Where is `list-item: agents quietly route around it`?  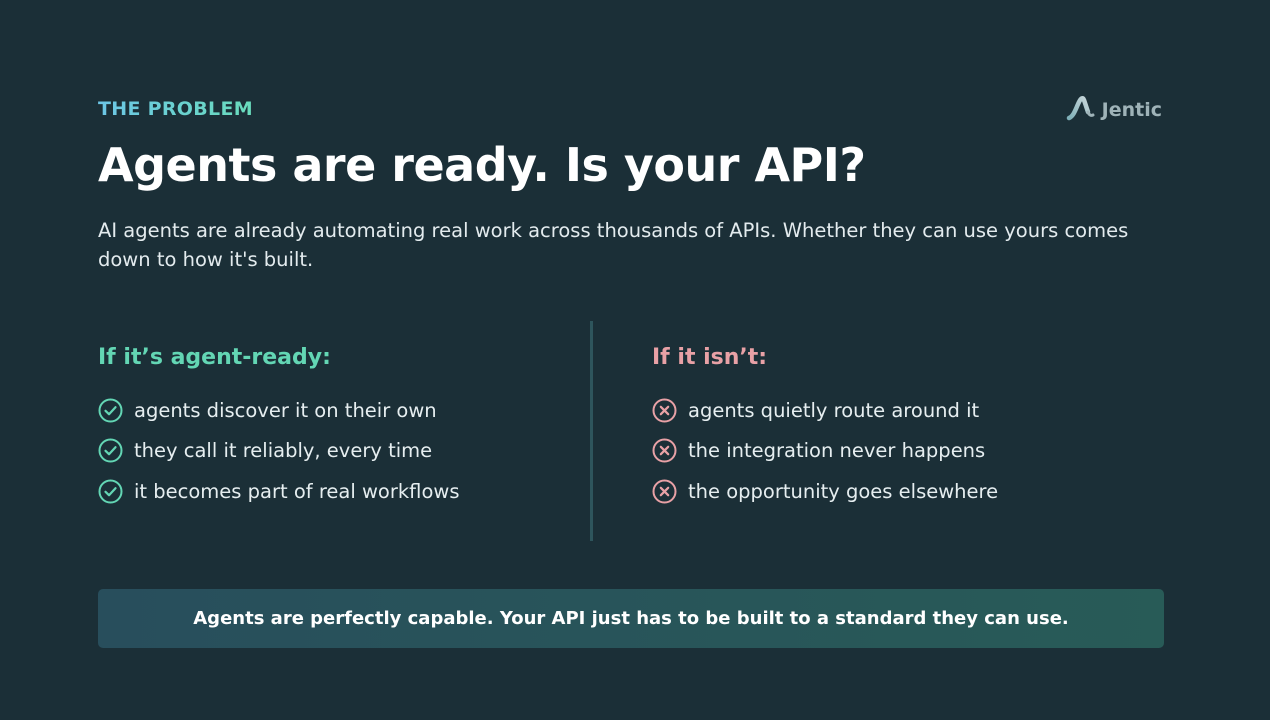
list-item: agents quietly route around it is located at coordinates (825, 410).